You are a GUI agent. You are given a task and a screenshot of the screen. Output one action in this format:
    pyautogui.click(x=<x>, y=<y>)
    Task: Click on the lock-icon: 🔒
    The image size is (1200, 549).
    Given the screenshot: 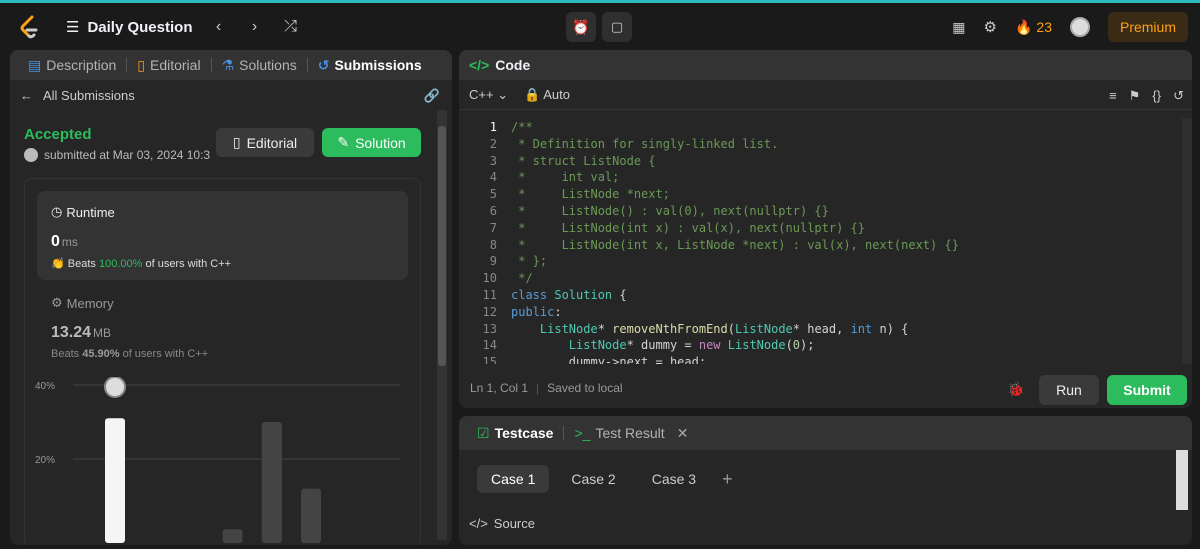 What is the action you would take?
    pyautogui.click(x=532, y=94)
    